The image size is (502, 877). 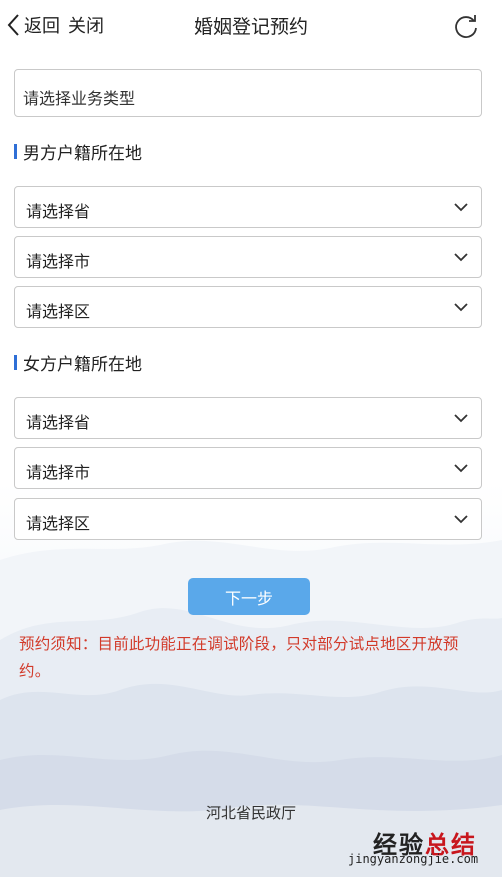 I want to click on female-district-select: 请选择区, so click(x=248, y=519).